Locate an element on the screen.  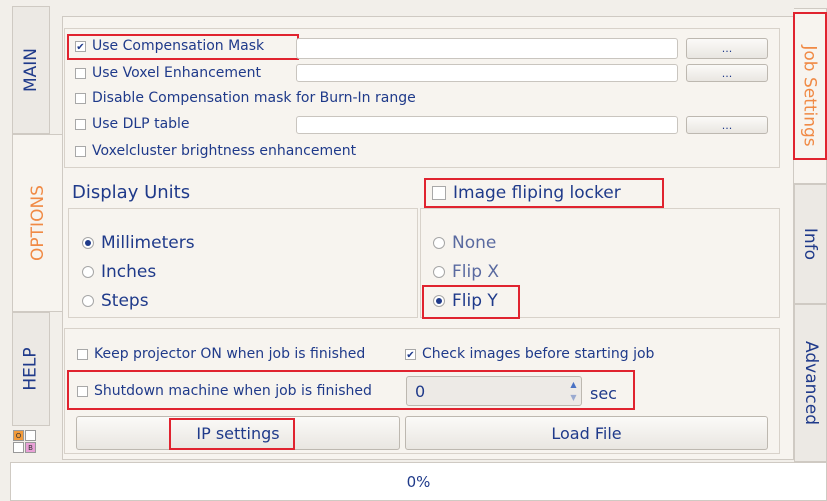
unit-millimeters-label: Millimeters is located at coordinates (148, 243).